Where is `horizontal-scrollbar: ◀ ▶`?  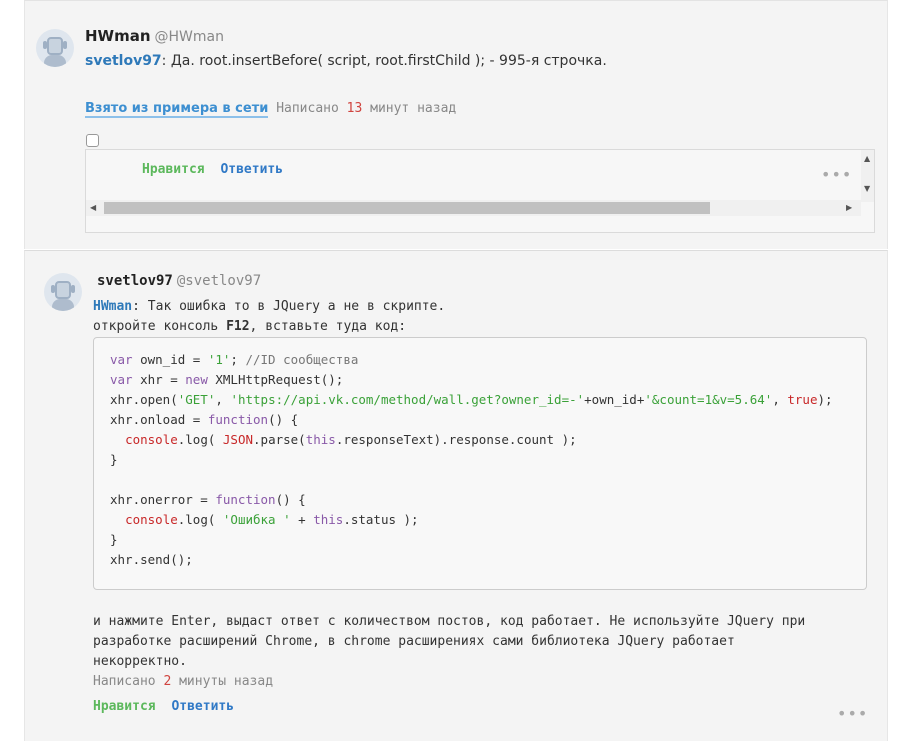
horizontal-scrollbar: ◀ ▶ is located at coordinates (473, 208).